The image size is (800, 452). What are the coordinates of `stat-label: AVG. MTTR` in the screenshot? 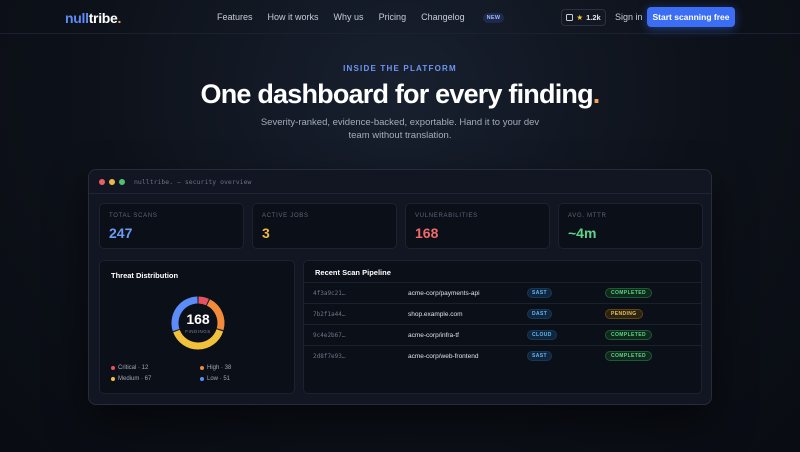 It's located at (587, 216).